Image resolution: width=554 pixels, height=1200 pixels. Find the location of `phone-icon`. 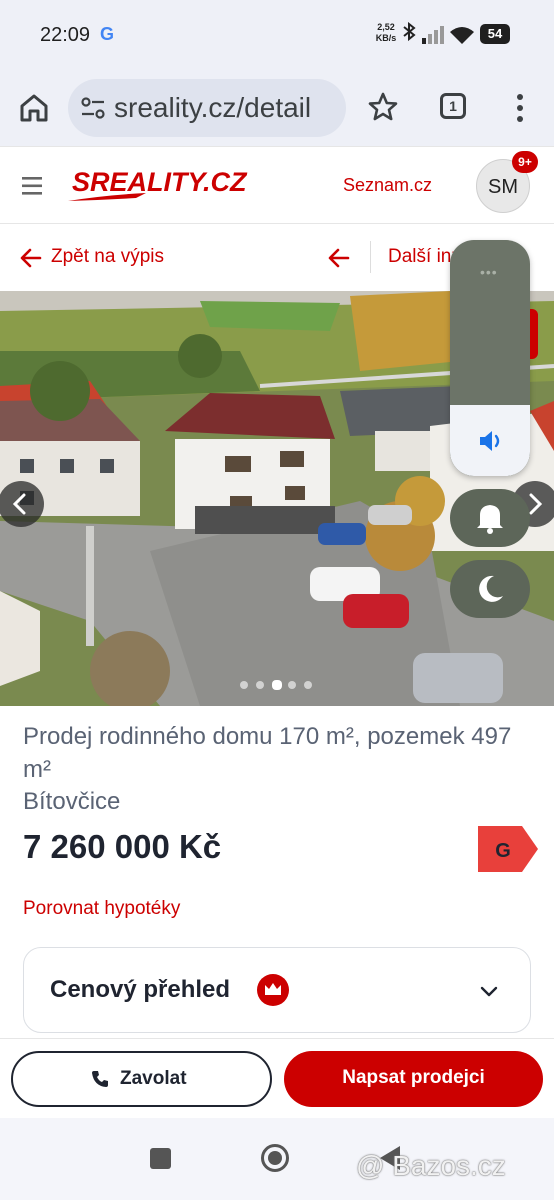

phone-icon is located at coordinates (100, 1079).